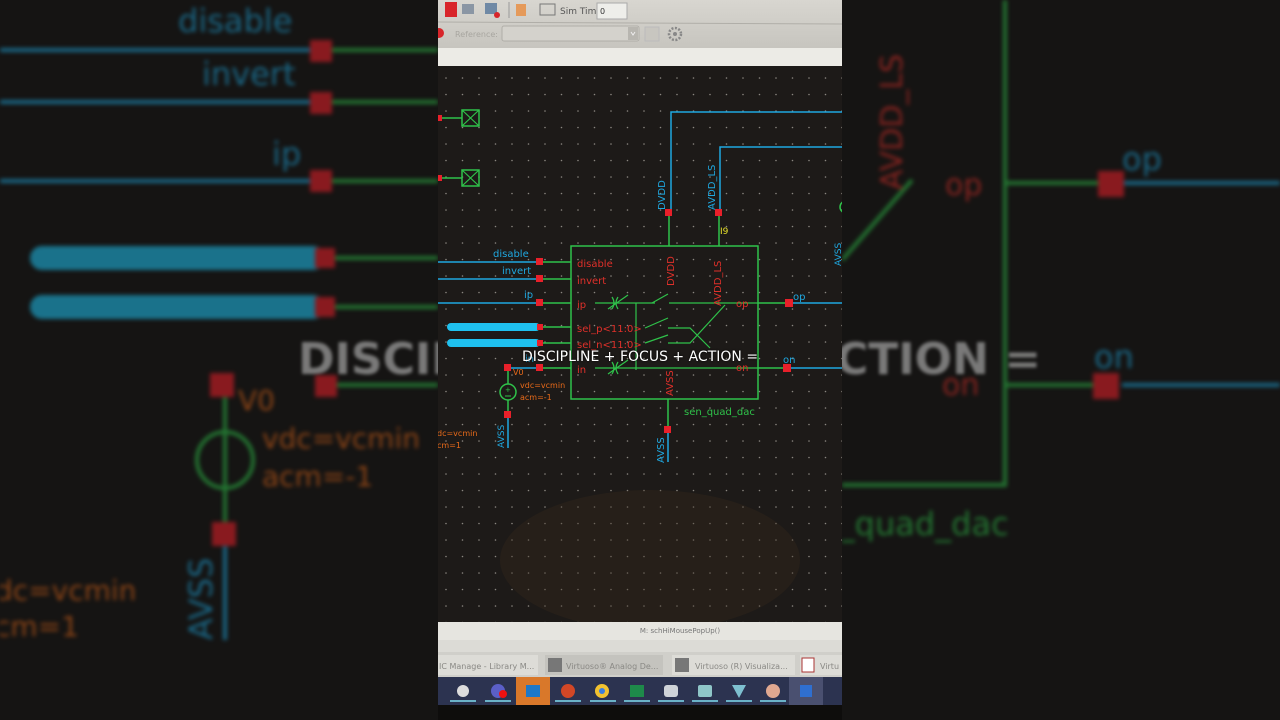  I want to click on reference-label: Reference:, so click(476, 34).